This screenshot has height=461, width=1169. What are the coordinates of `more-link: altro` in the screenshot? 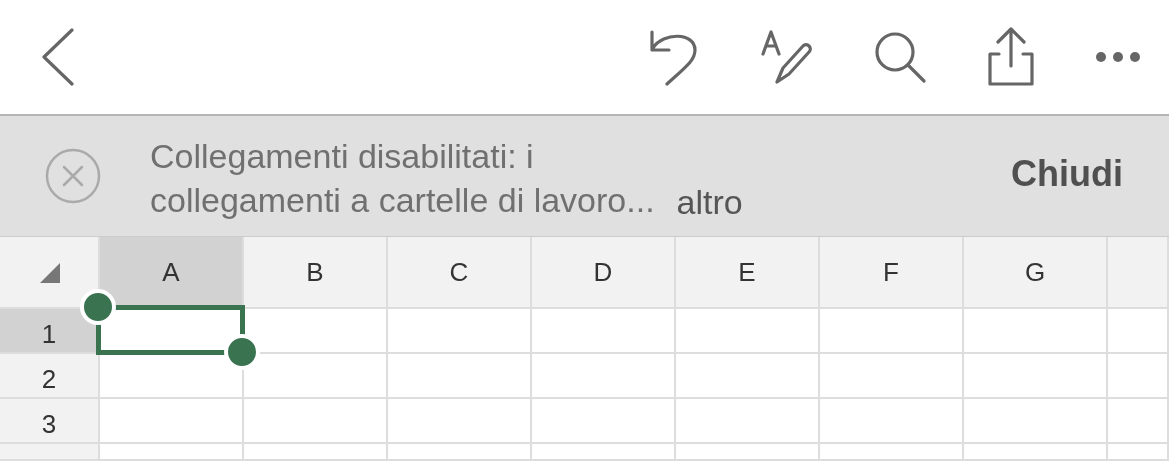 It's located at (709, 202).